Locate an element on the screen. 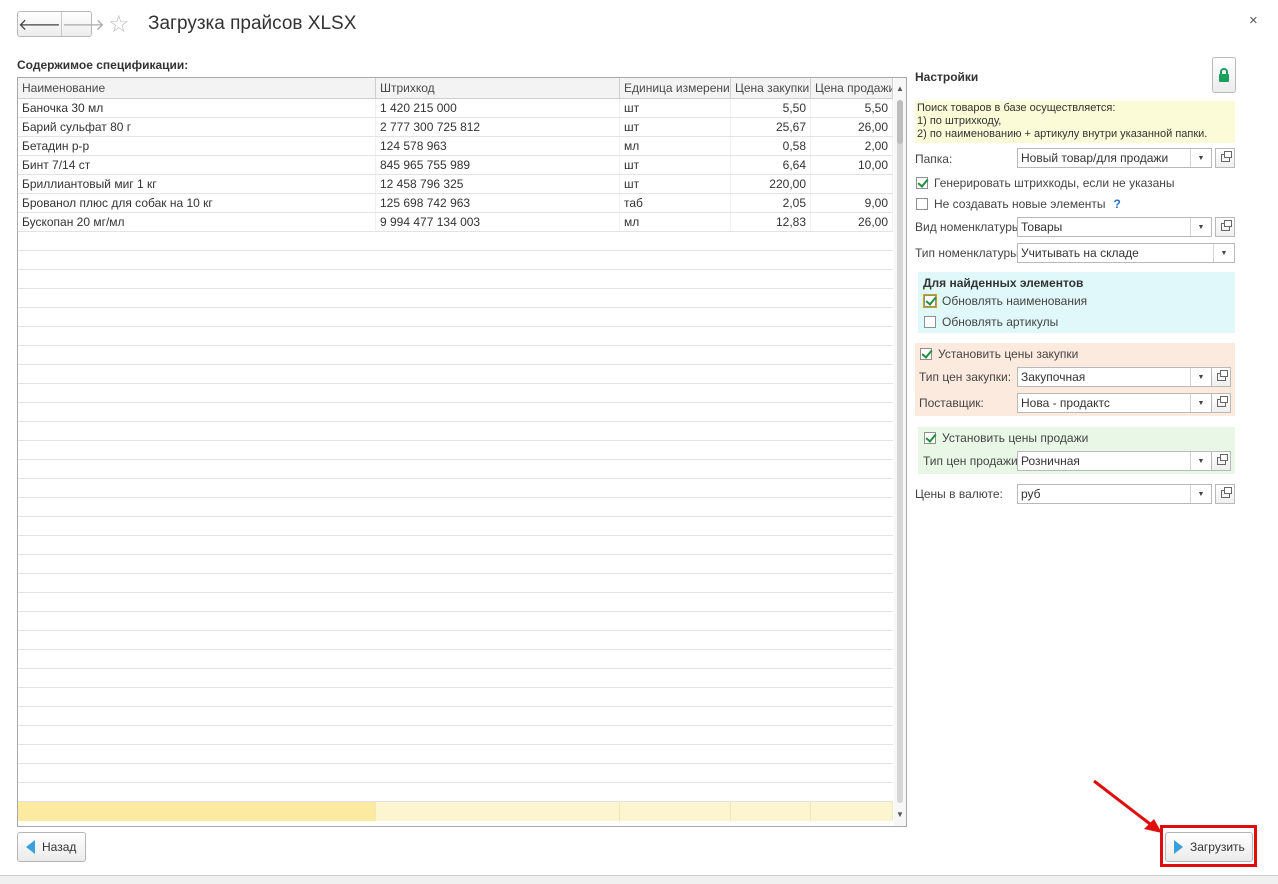  column-header-purchase-price: Цена закупки is located at coordinates (771, 88).